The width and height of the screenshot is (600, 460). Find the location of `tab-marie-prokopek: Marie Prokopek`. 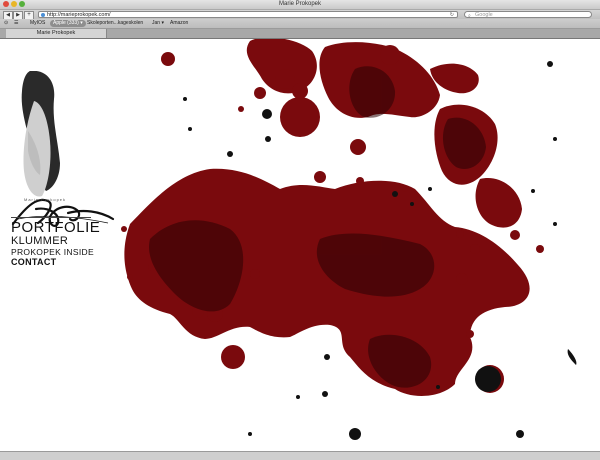

tab-marie-prokopek: Marie Prokopek is located at coordinates (56, 33).